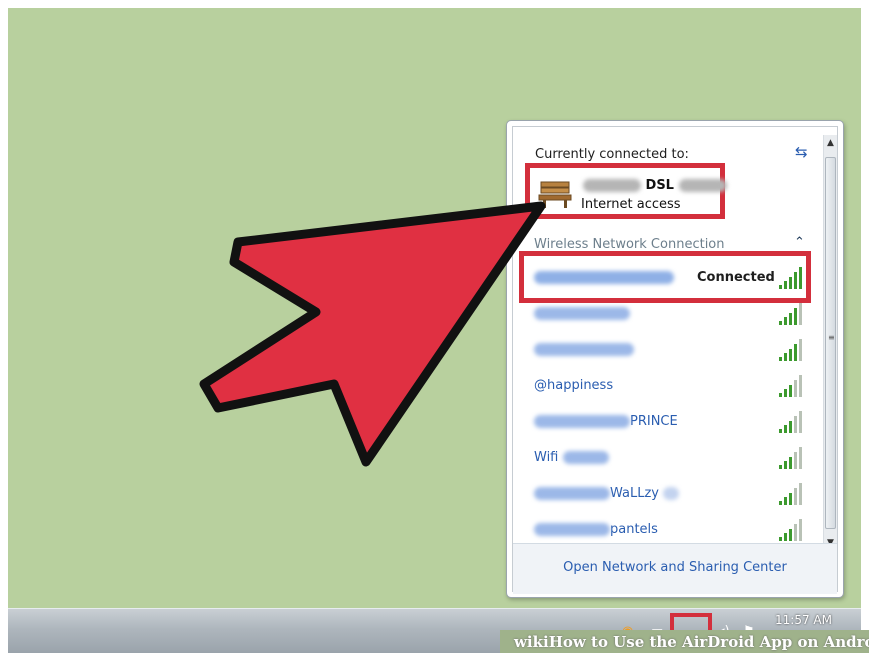 This screenshot has height=653, width=869. Describe the element at coordinates (736, 277) in the screenshot. I see `connected-status: Connected` at that location.